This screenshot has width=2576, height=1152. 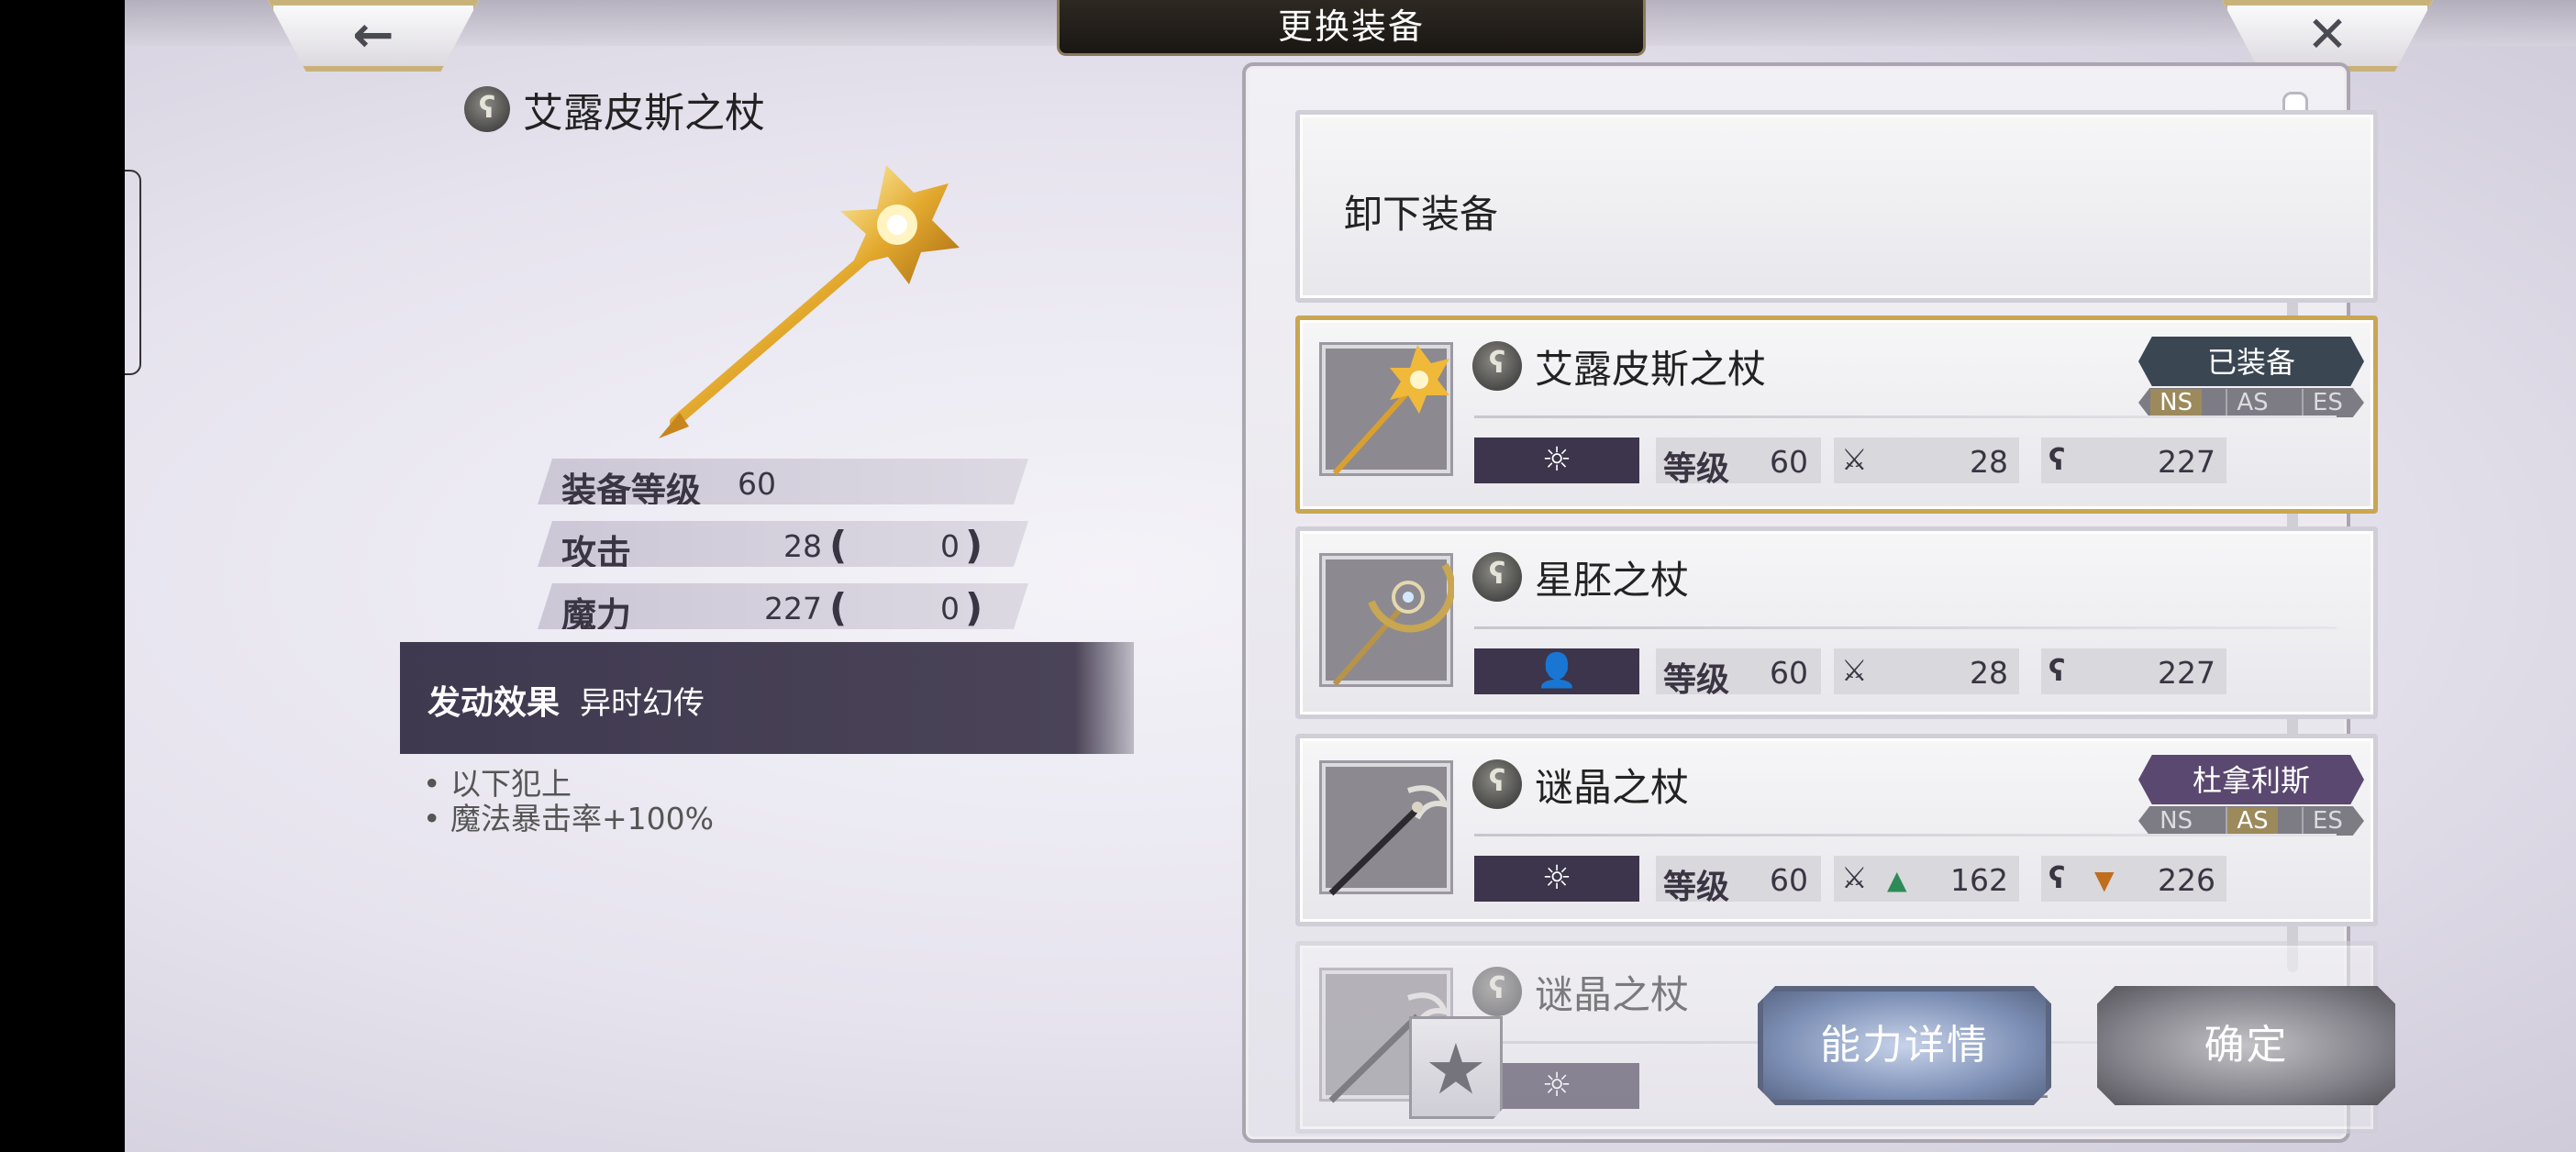 I want to click on stat-label: 魔力, so click(x=596, y=615).